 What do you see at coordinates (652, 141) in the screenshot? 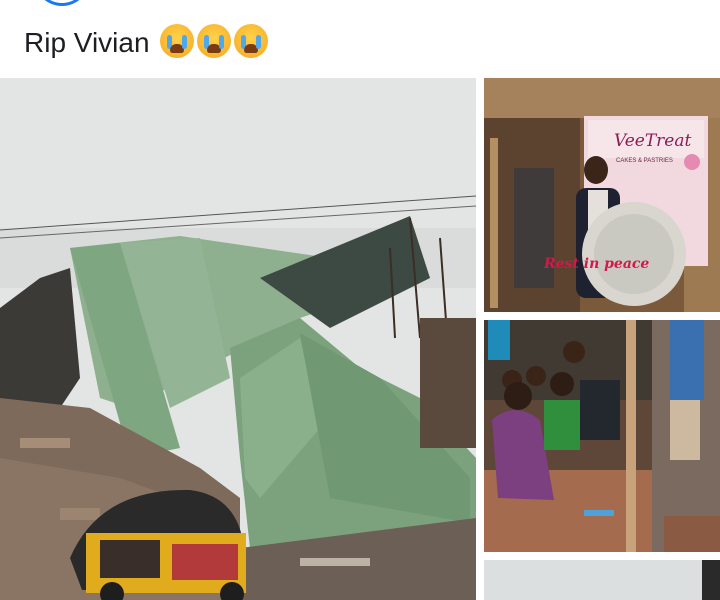
I see `banner-brand: VeeTreat` at bounding box center [652, 141].